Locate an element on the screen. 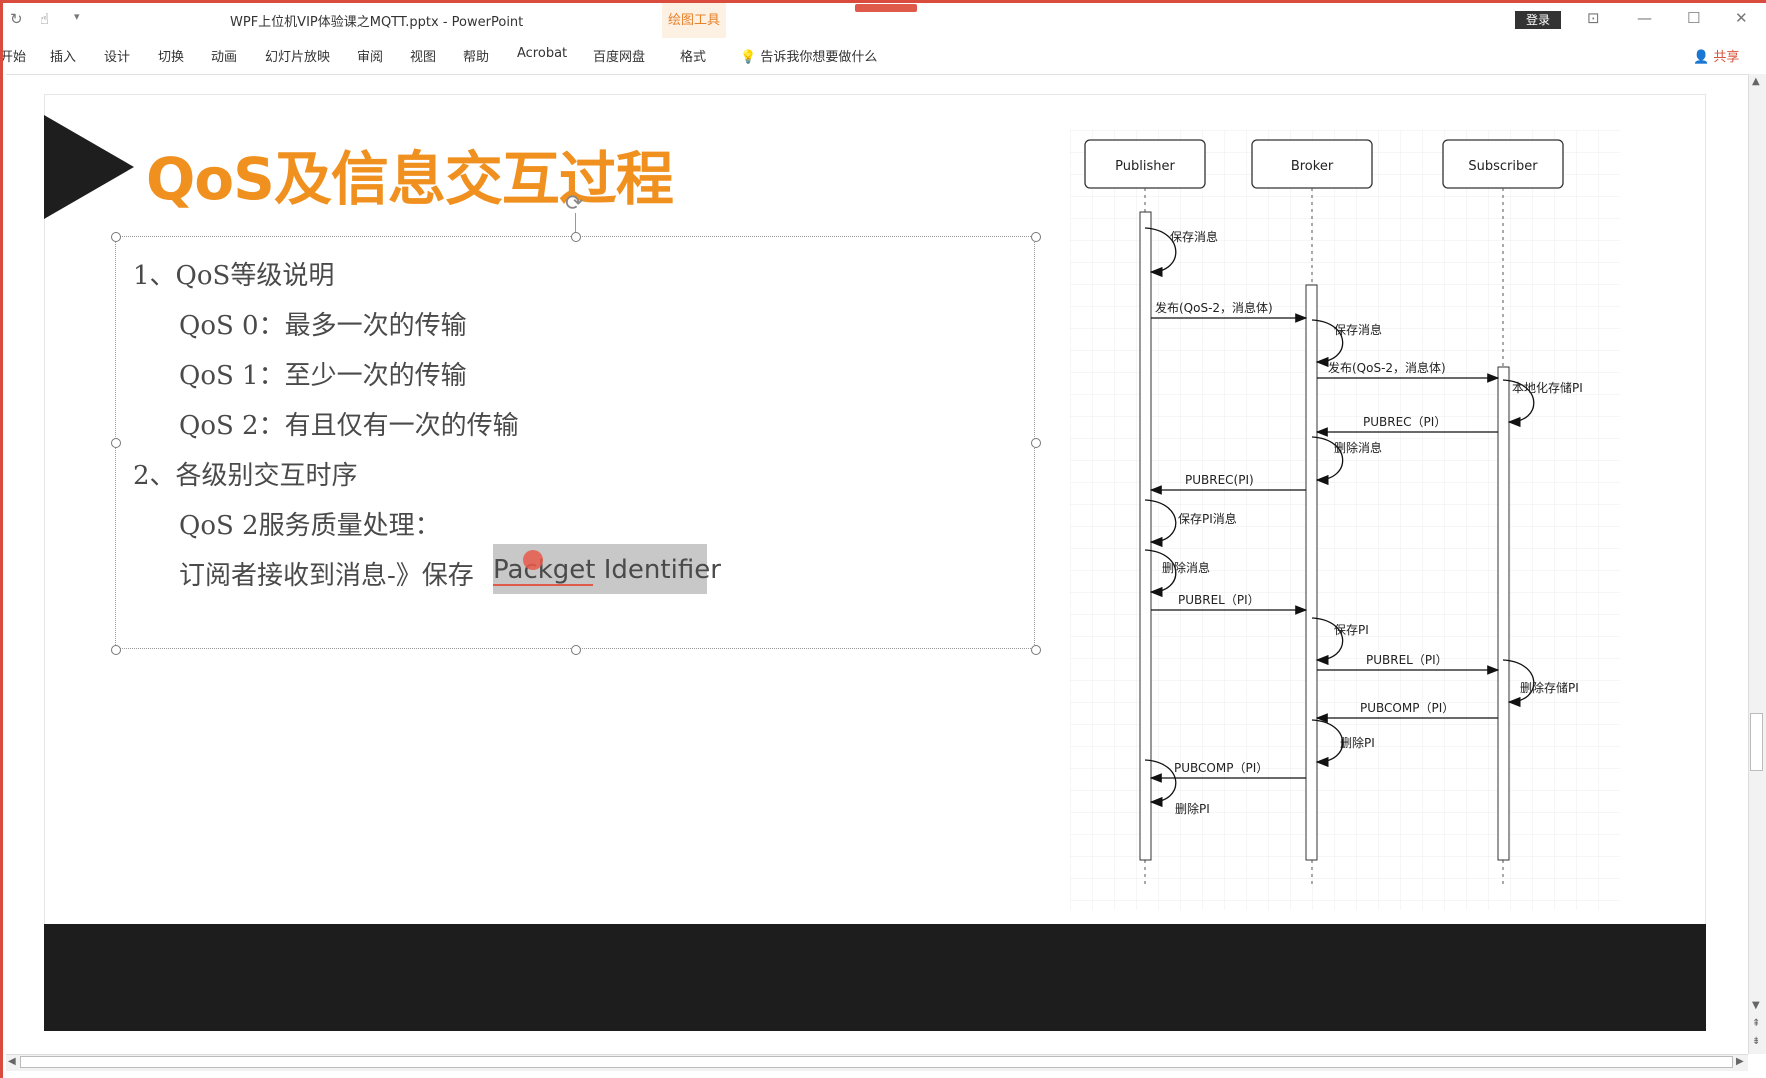 This screenshot has height=1078, width=1766. tell-me-label: 告诉我你想要做什么 is located at coordinates (819, 57).